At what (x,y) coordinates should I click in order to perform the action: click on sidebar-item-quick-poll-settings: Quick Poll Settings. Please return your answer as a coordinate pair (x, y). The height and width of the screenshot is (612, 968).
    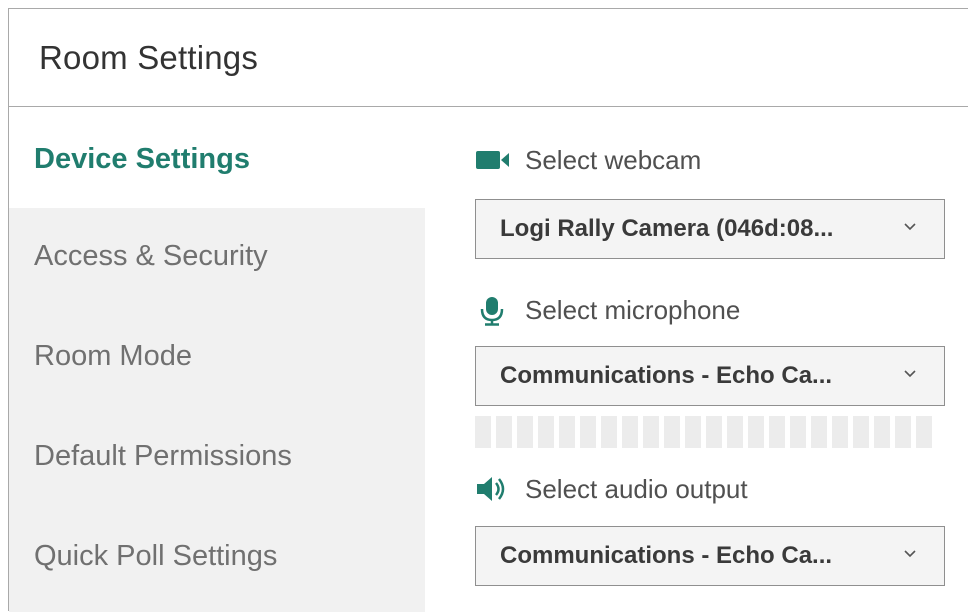
    Looking at the image, I should click on (217, 558).